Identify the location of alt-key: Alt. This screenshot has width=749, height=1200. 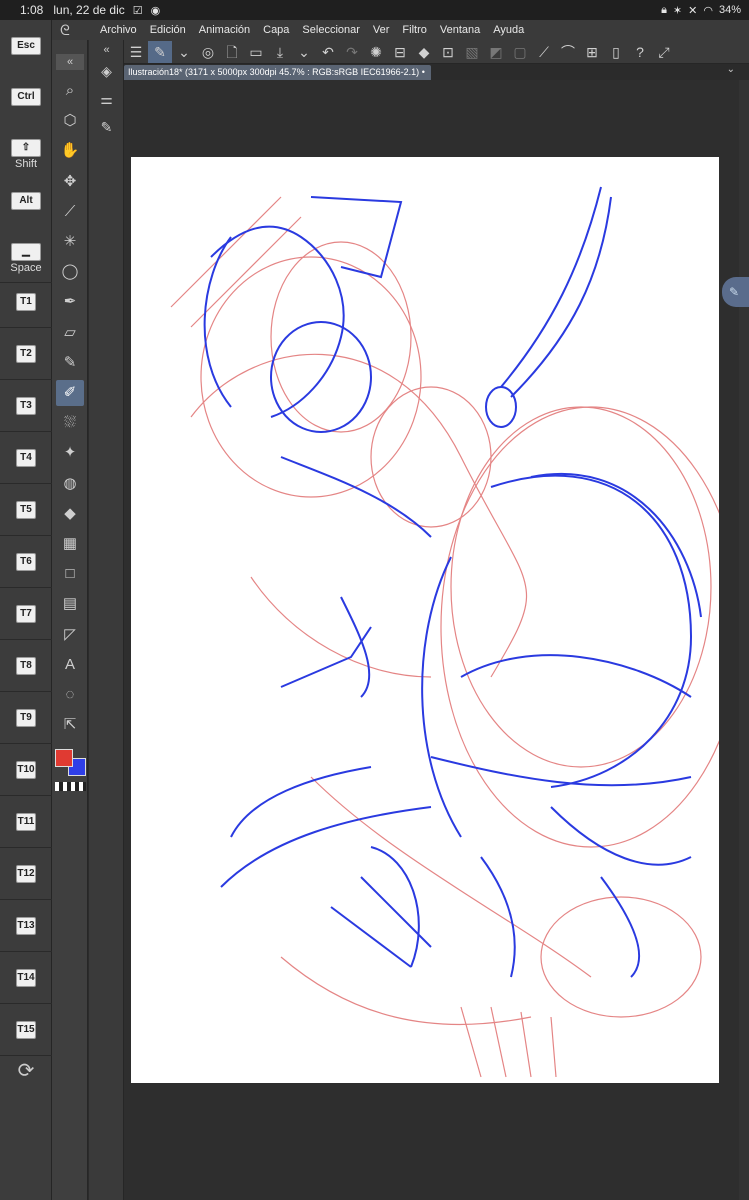
(26, 201).